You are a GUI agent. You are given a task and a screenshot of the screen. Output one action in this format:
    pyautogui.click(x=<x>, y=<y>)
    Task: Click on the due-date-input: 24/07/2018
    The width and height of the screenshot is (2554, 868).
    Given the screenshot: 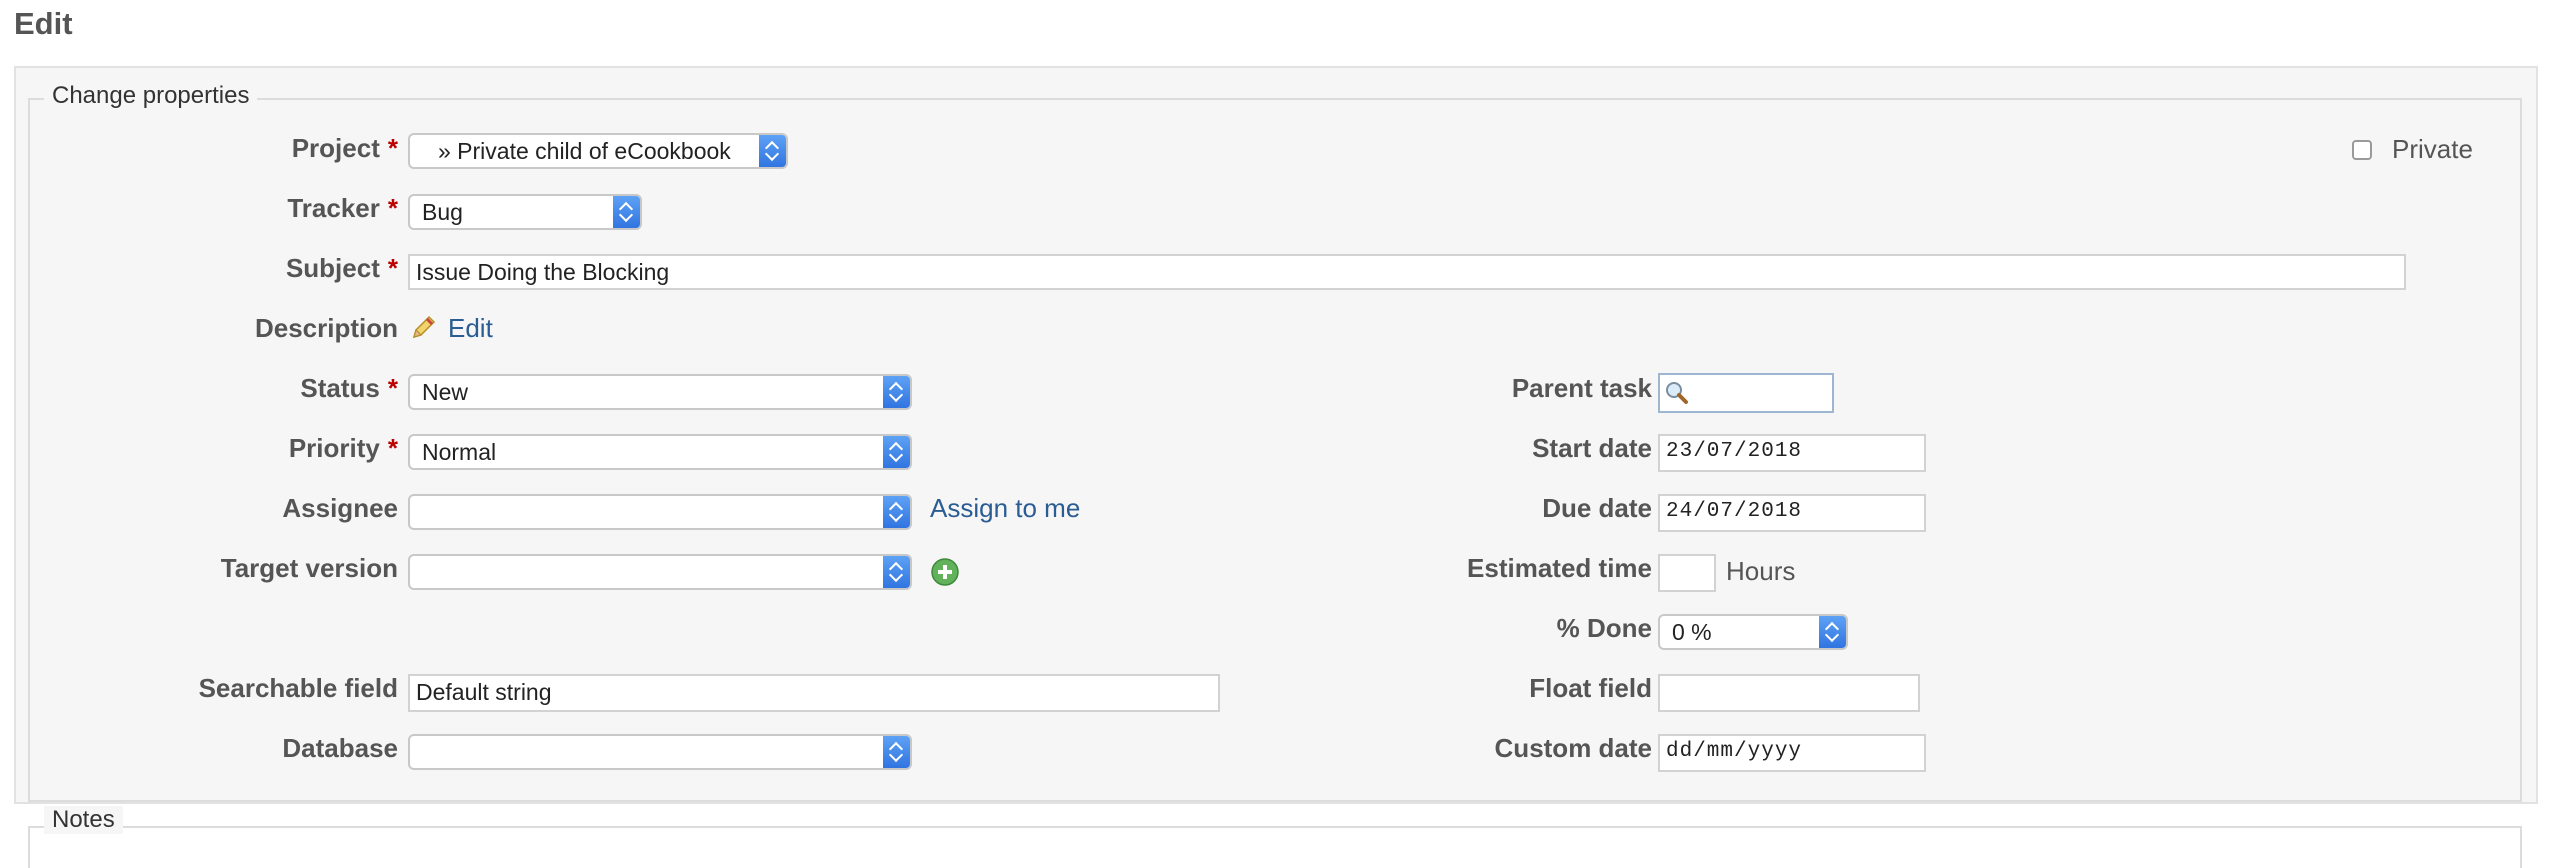 What is the action you would take?
    pyautogui.click(x=1792, y=513)
    